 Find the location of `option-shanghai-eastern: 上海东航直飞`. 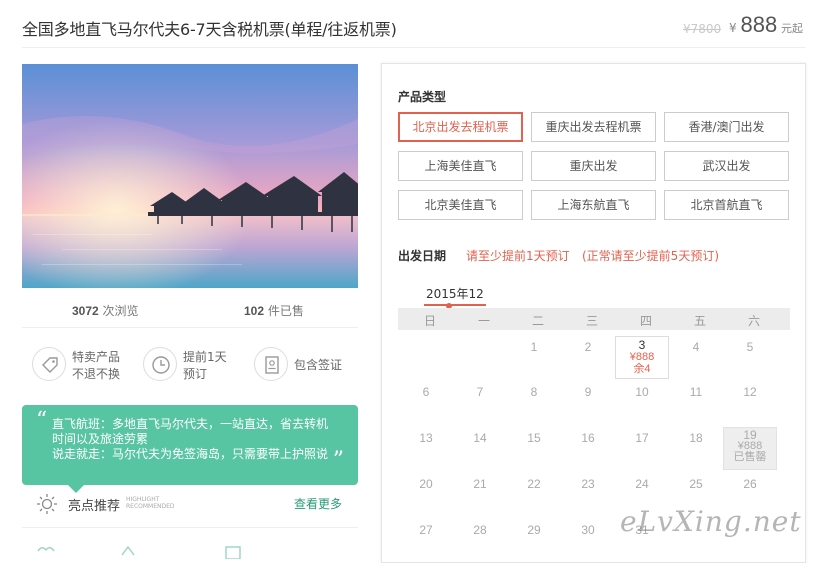

option-shanghai-eastern: 上海东航直飞 is located at coordinates (593, 205).